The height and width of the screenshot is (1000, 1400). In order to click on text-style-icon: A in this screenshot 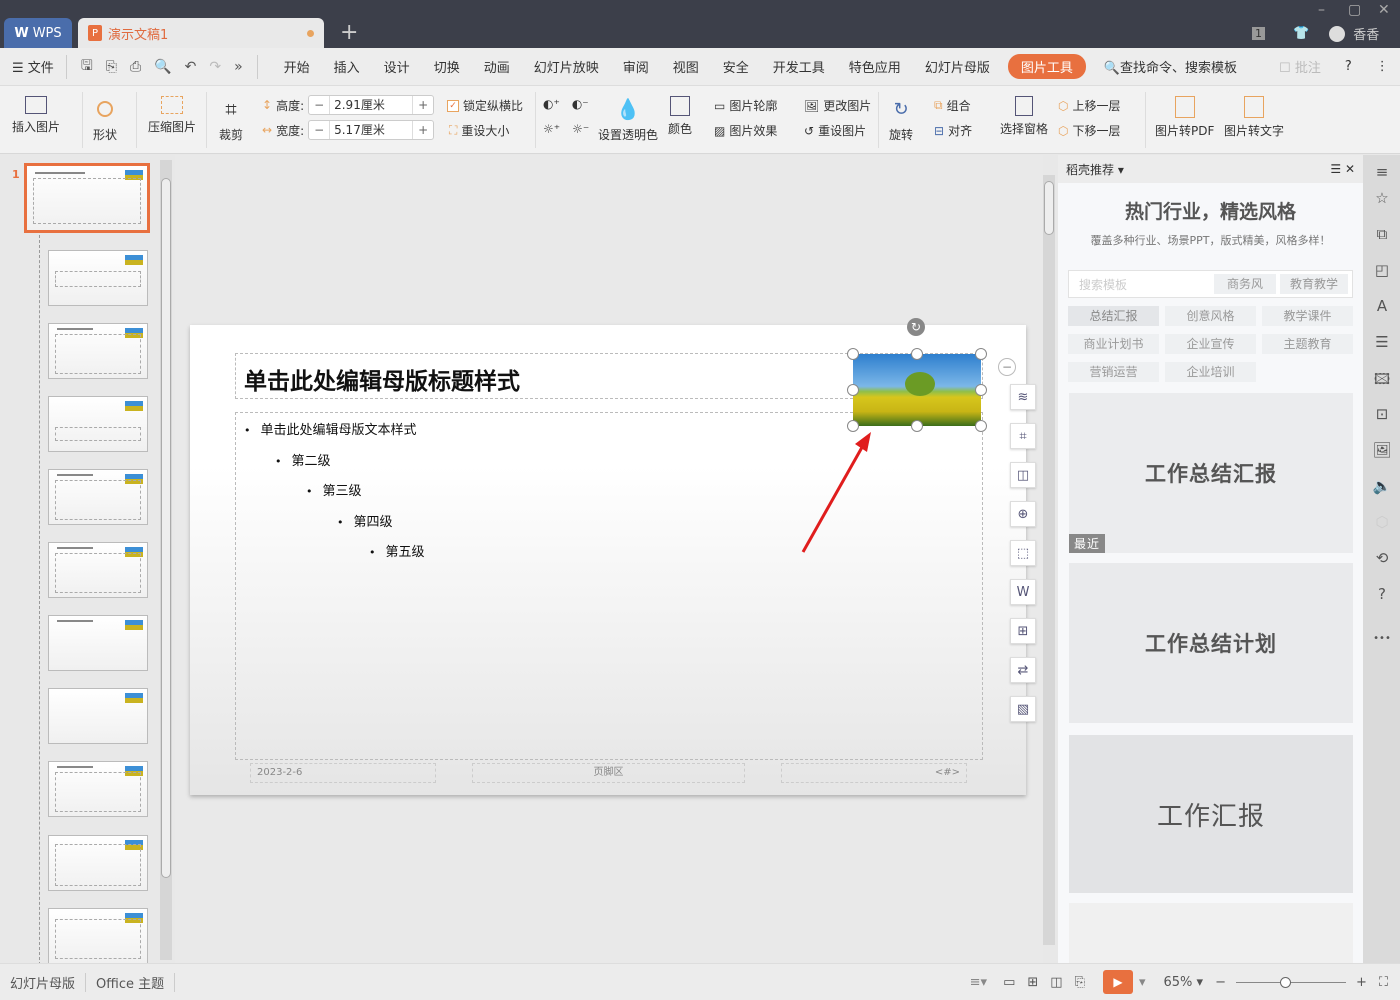, I will do `click(1382, 307)`.